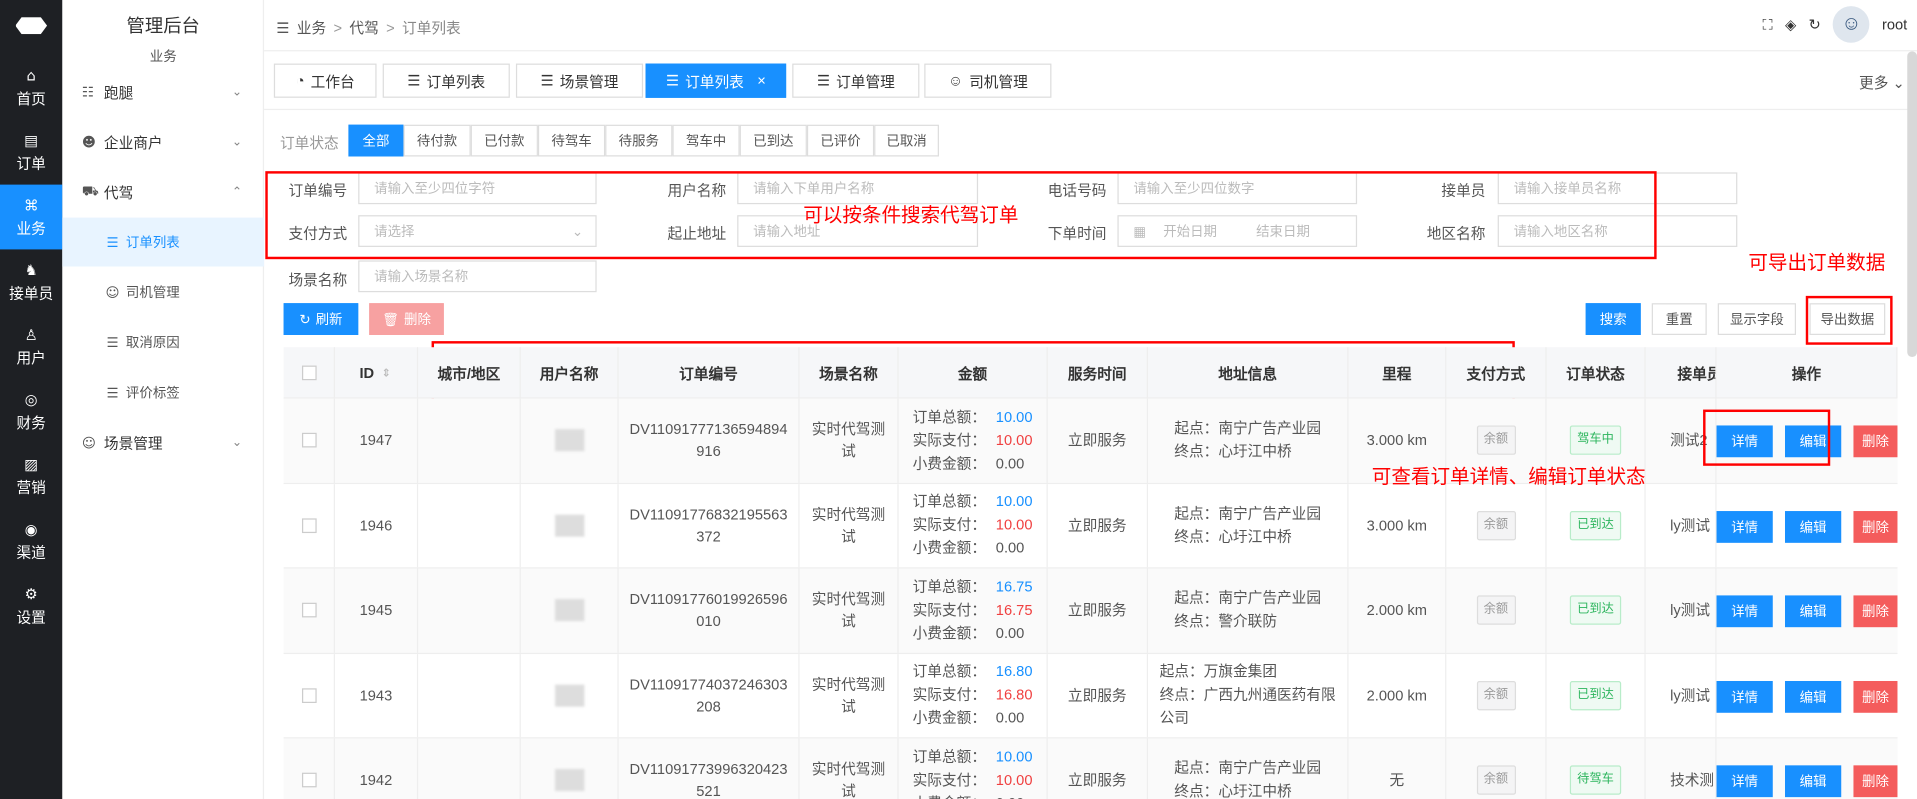 This screenshot has height=799, width=1917. What do you see at coordinates (1596, 373) in the screenshot?
I see `th-status: 订单状态` at bounding box center [1596, 373].